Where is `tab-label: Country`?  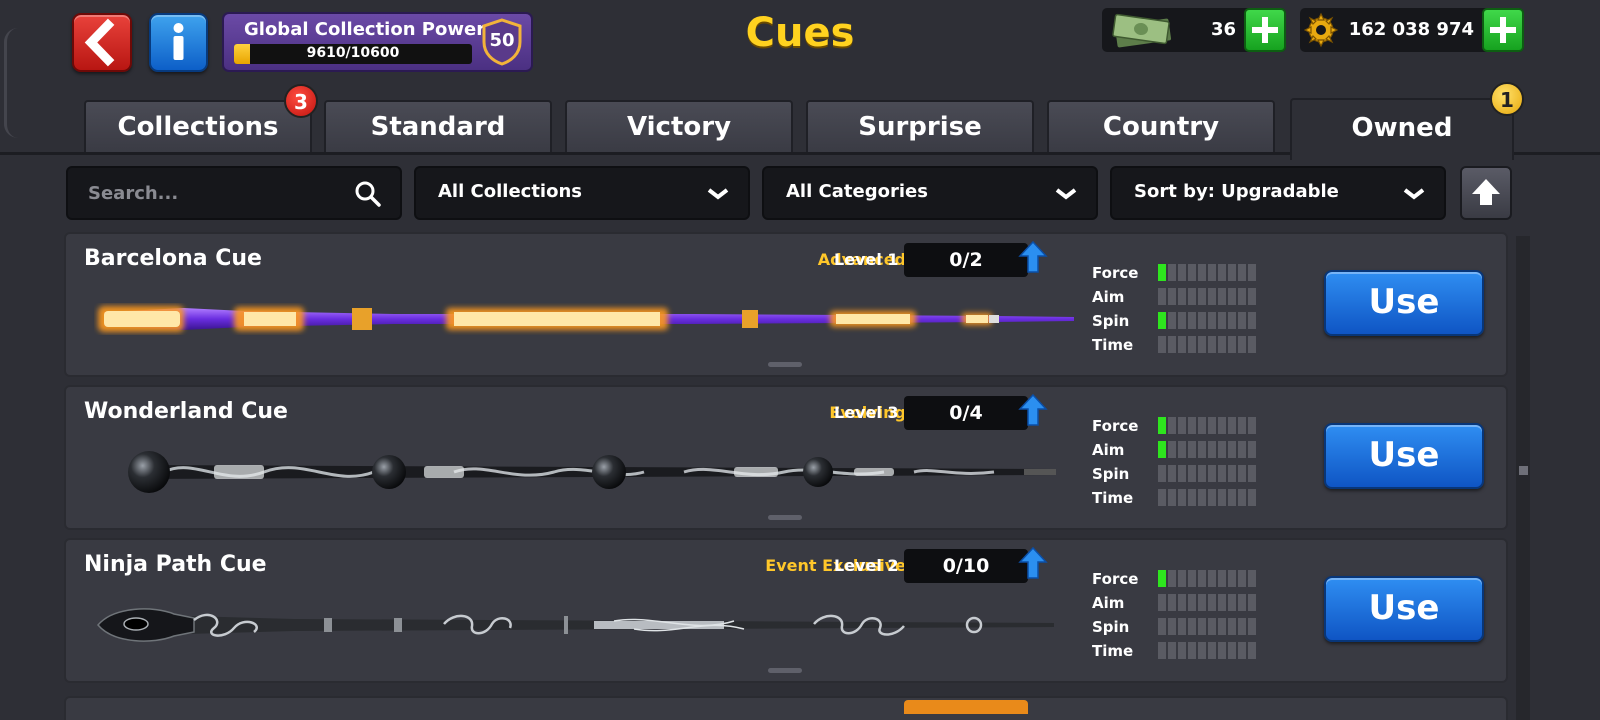 tab-label: Country is located at coordinates (1161, 127).